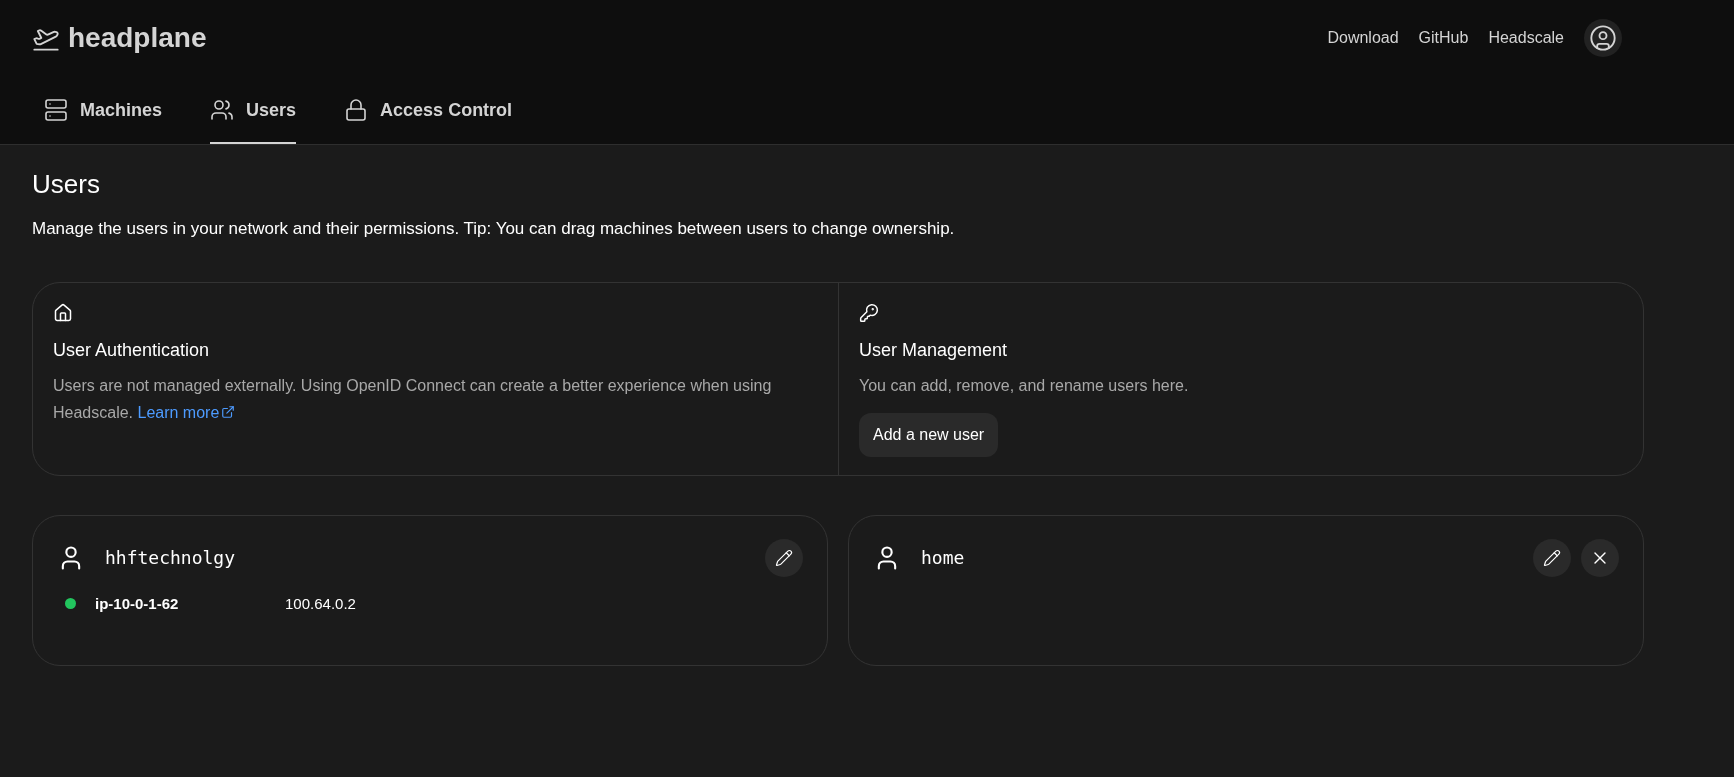  Describe the element at coordinates (170, 558) in the screenshot. I see `user-name: hhftechnolgy` at that location.